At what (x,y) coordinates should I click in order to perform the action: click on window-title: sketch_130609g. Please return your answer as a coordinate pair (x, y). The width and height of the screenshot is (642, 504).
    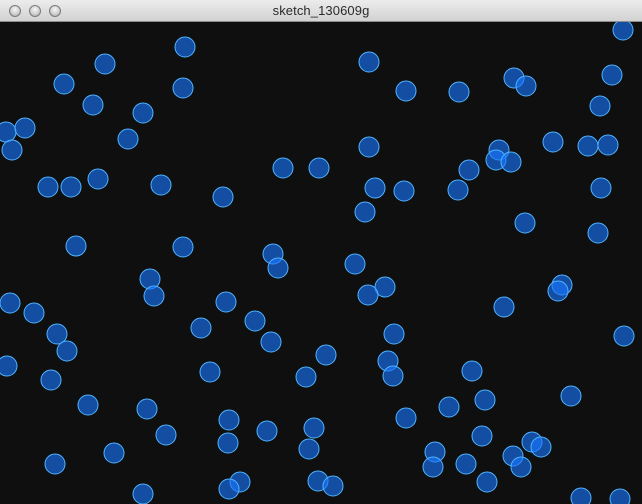
    Looking at the image, I should click on (321, 10).